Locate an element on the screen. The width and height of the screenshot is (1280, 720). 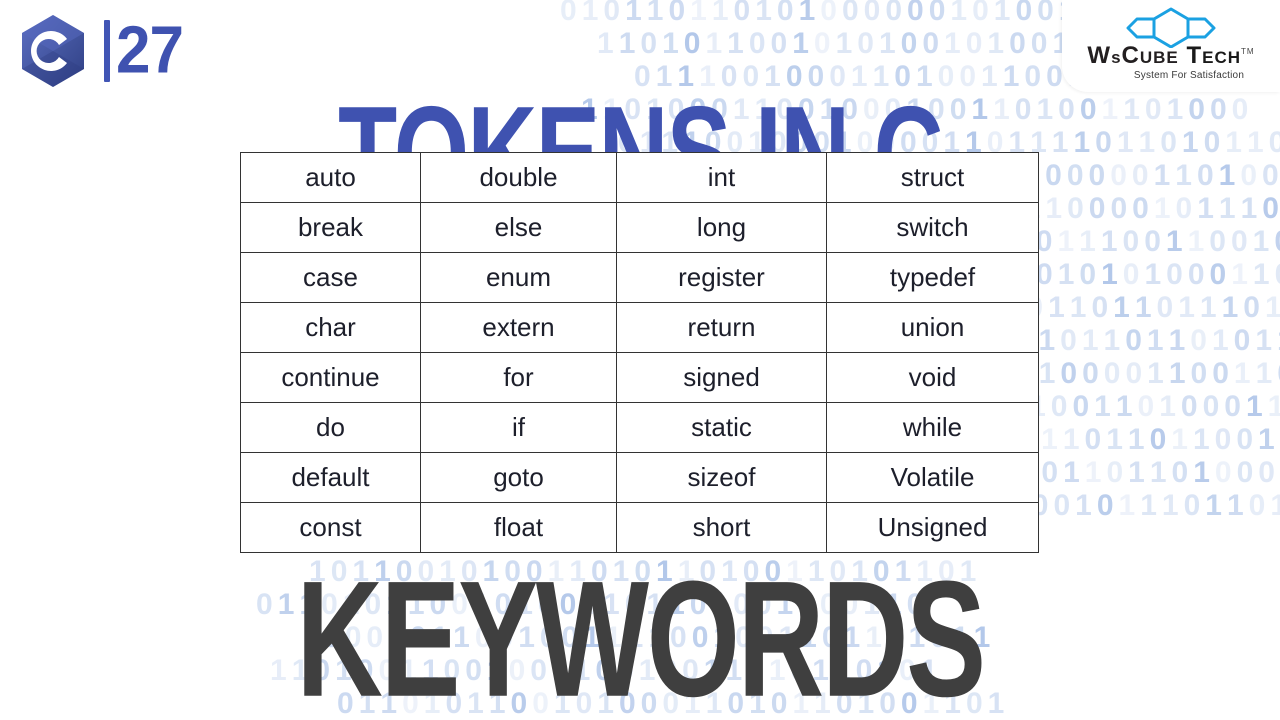
keyword-cell: long is located at coordinates (721, 227).